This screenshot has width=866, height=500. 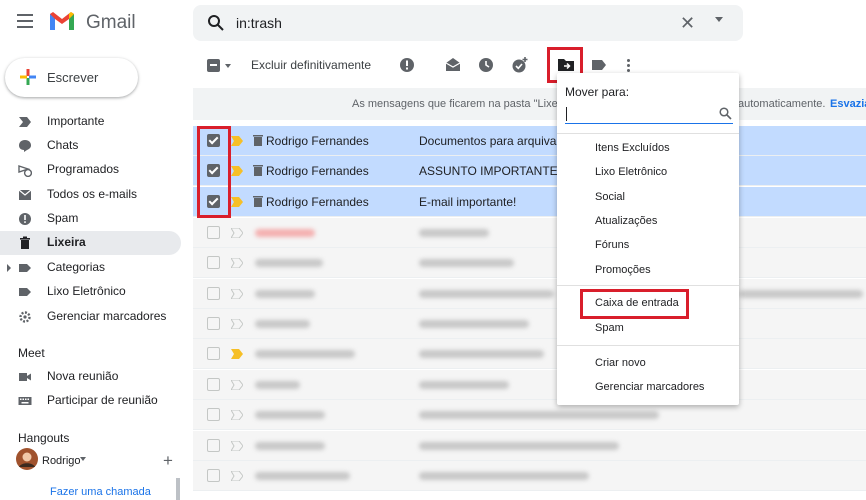 I want to click on sidebar-item-gerenciar-marcadores: Gerenciar marcadores, so click(x=90, y=317).